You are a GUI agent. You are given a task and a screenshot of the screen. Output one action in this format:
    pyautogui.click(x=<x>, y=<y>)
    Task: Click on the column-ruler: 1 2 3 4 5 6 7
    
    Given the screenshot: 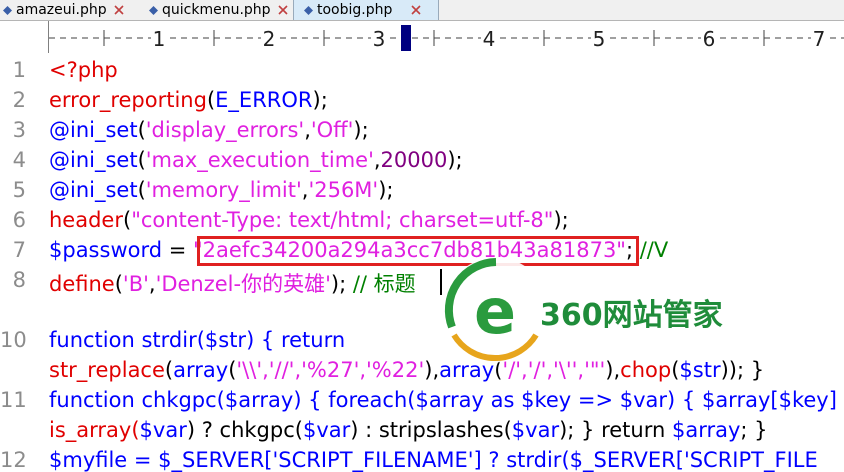 What is the action you would take?
    pyautogui.click(x=422, y=37)
    